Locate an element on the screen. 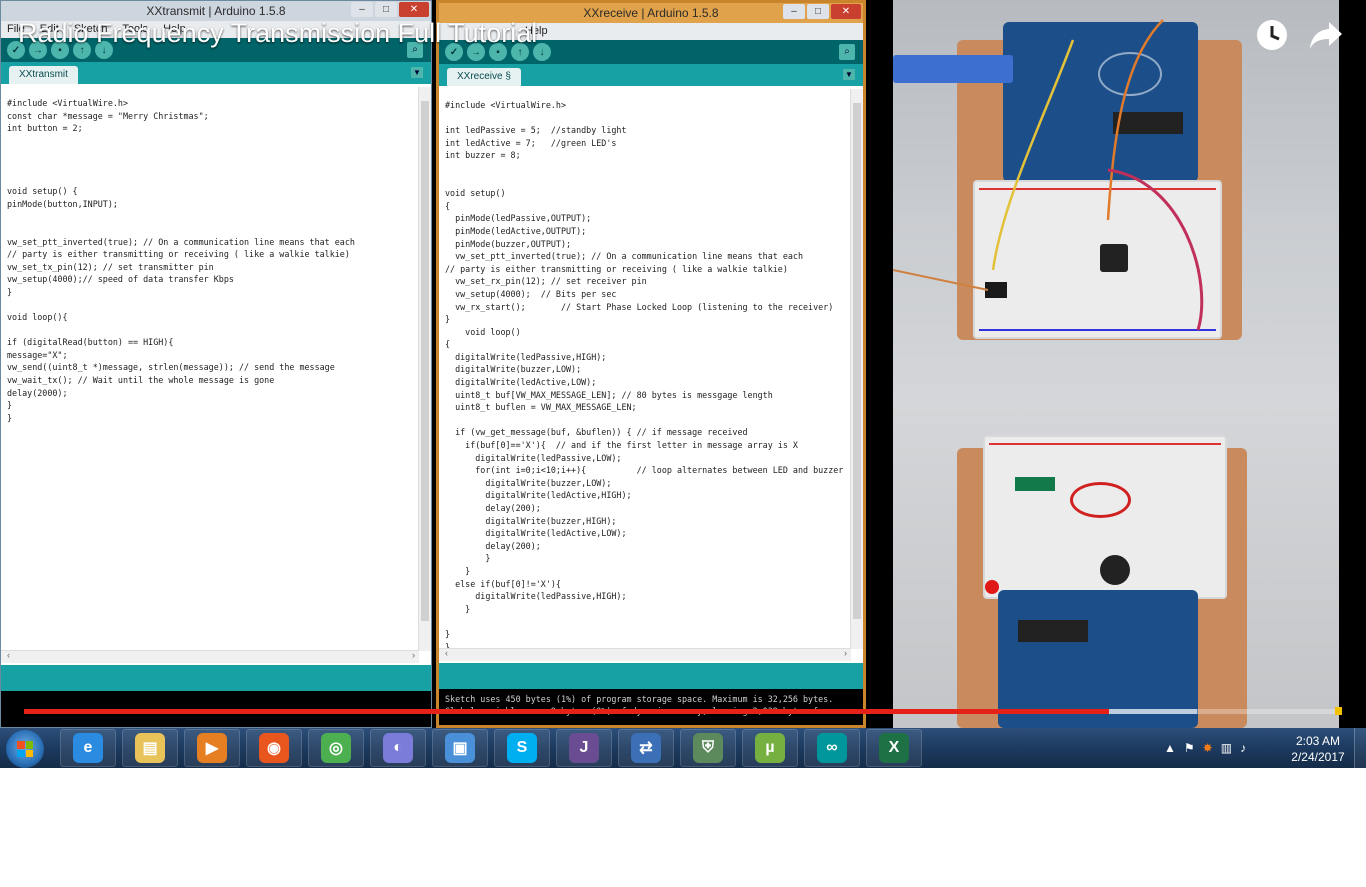 Image resolution: width=1366 pixels, height=887 pixels. window-controls: – □ ✕ is located at coordinates (390, 9).